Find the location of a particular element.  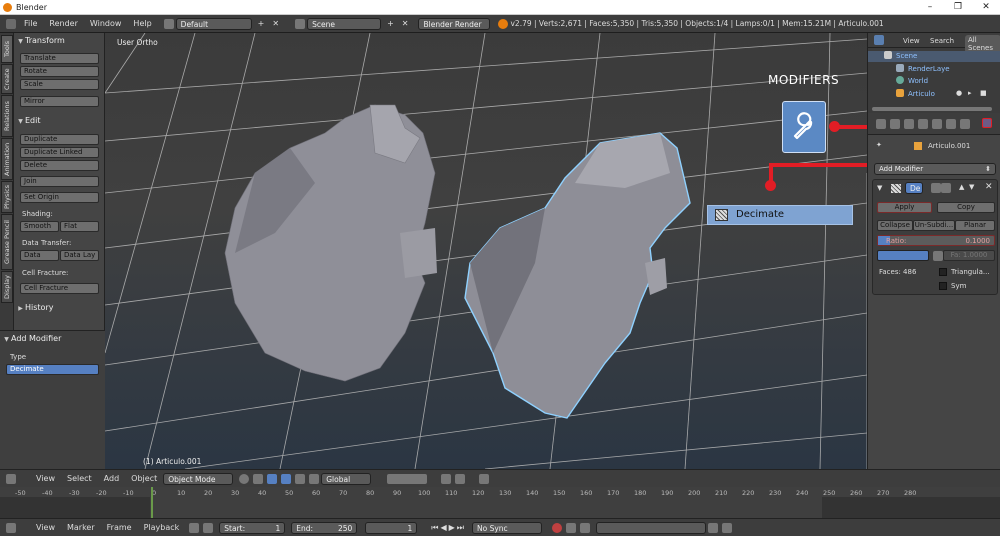

menu-object: Object is located at coordinates (144, 478).